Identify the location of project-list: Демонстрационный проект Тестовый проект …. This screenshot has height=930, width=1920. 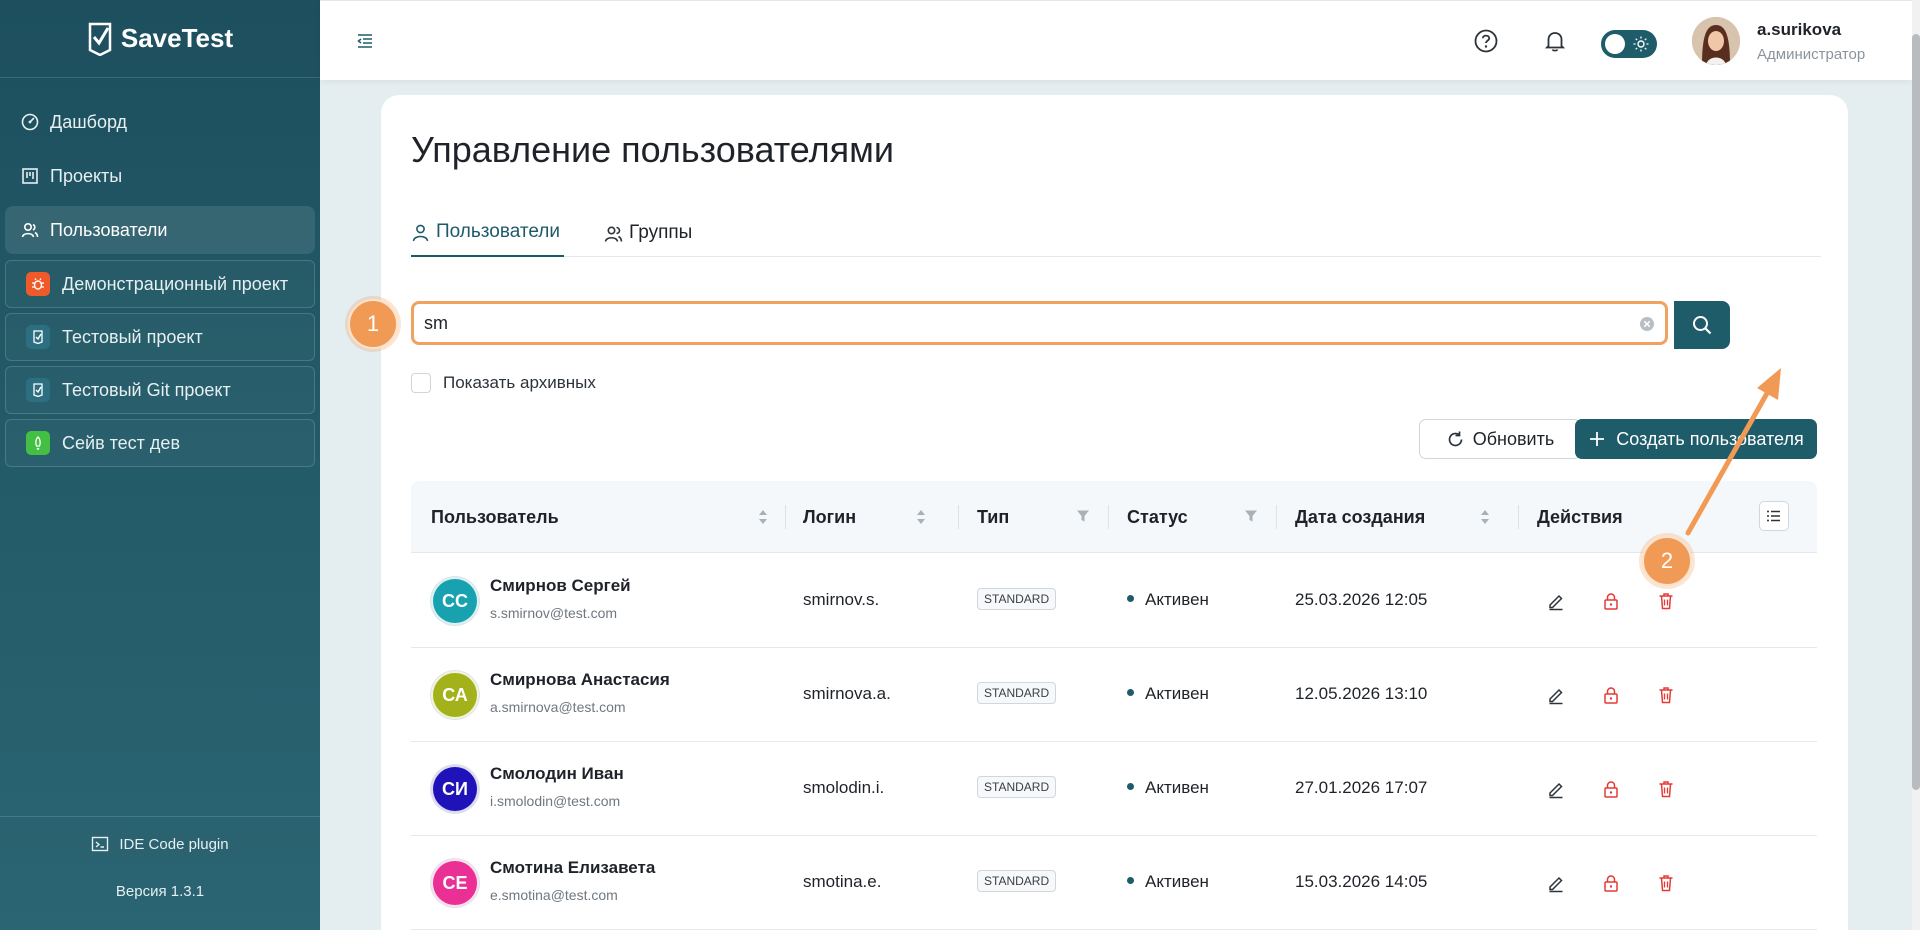
(160, 363).